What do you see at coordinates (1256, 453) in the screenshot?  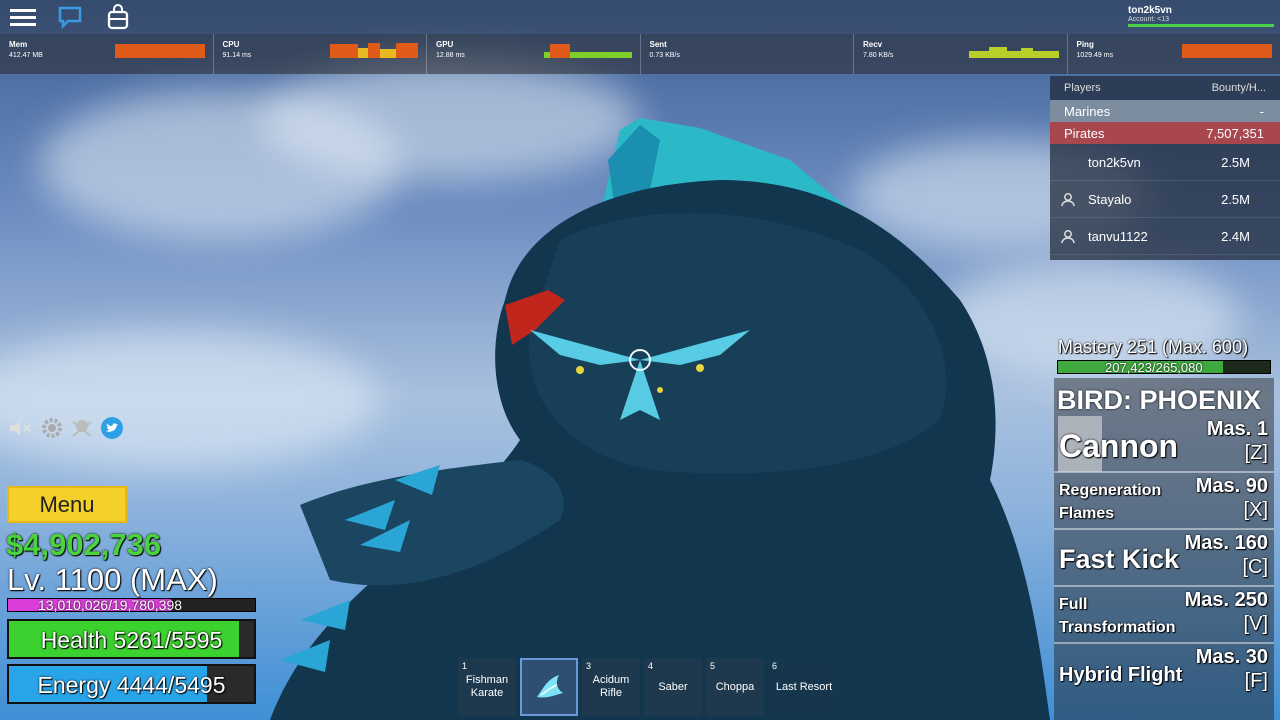 I see `skill-key: [Z]` at bounding box center [1256, 453].